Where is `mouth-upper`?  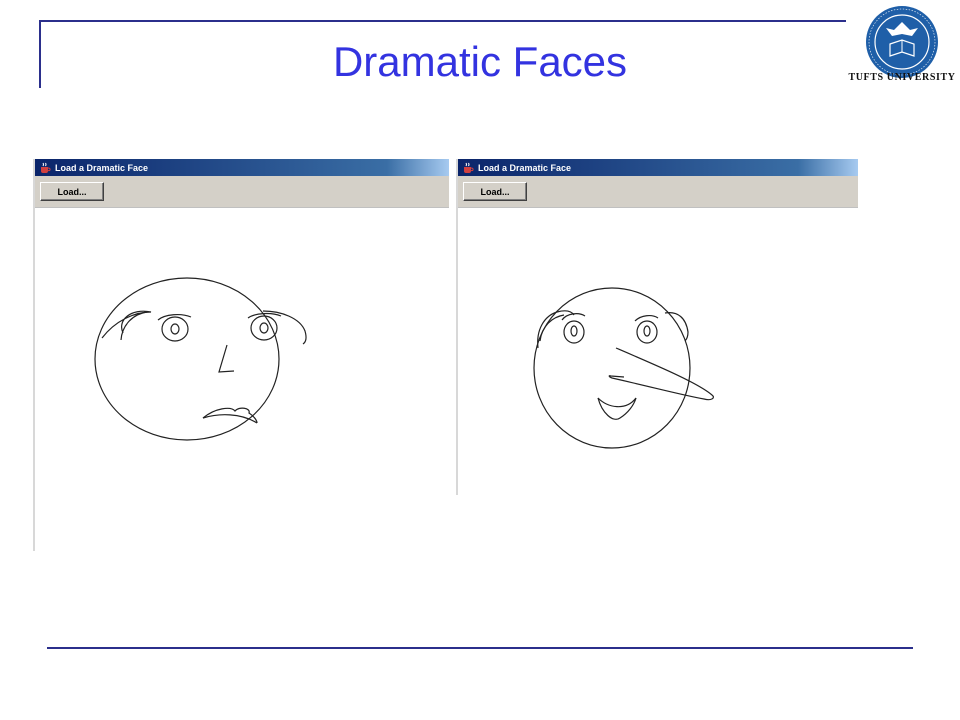 mouth-upper is located at coordinates (617, 402).